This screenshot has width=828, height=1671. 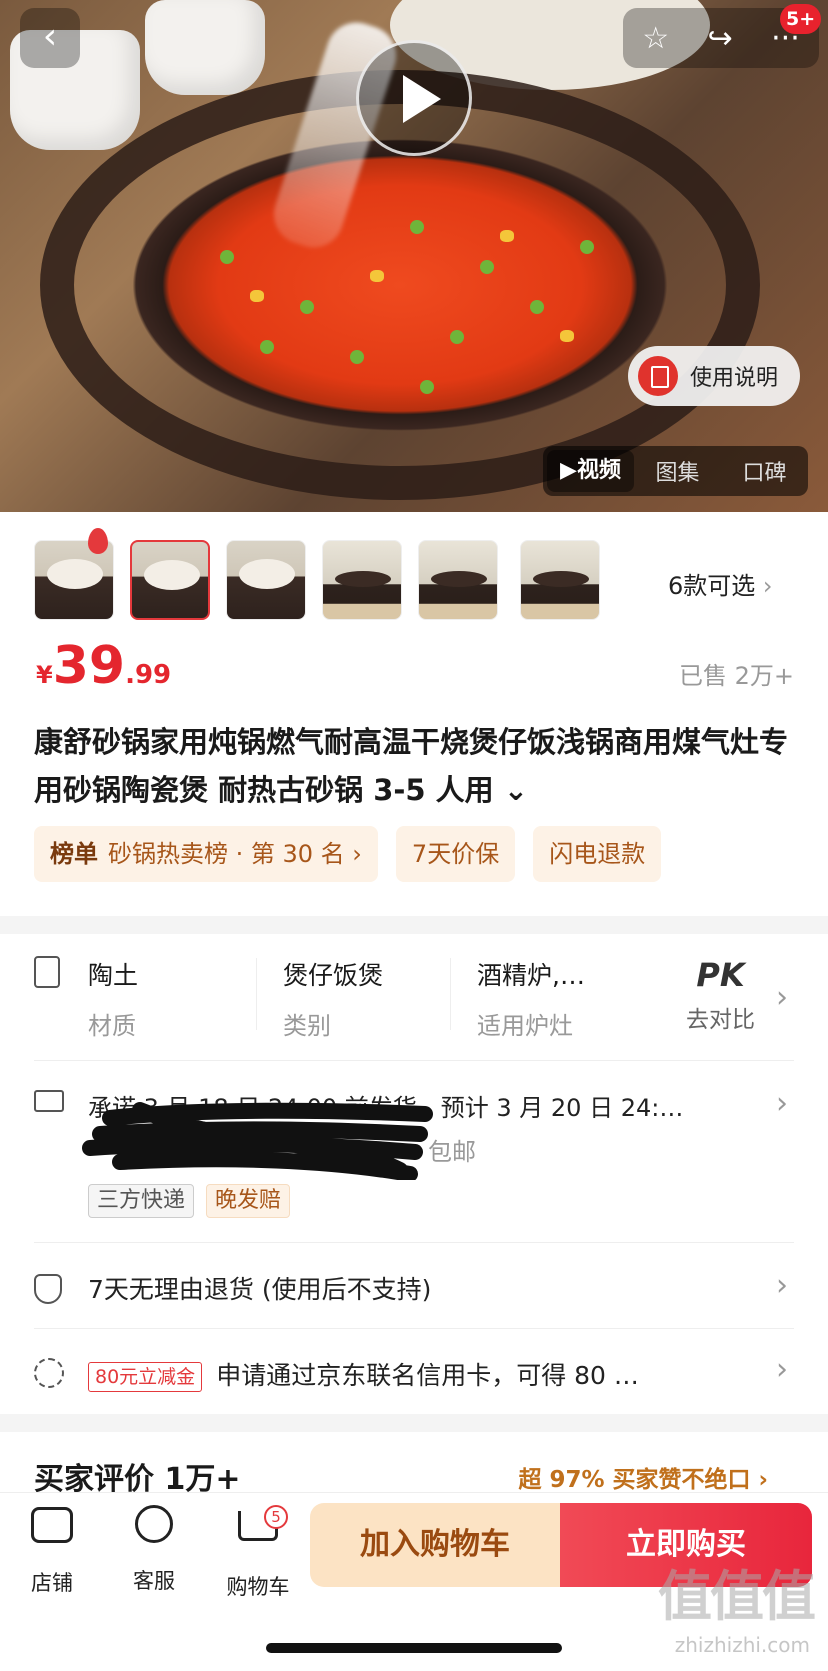 I want to click on cart-button: 5 购物车, so click(x=258, y=1551).